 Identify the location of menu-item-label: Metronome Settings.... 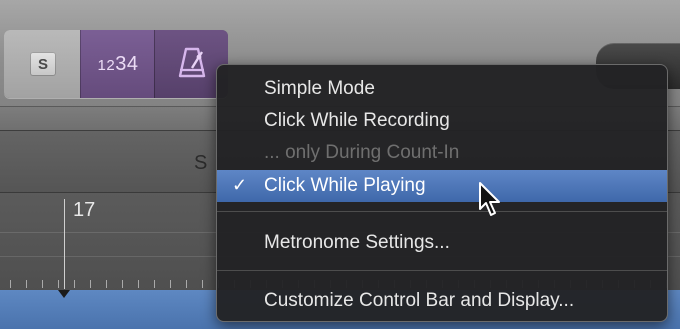
(357, 242).